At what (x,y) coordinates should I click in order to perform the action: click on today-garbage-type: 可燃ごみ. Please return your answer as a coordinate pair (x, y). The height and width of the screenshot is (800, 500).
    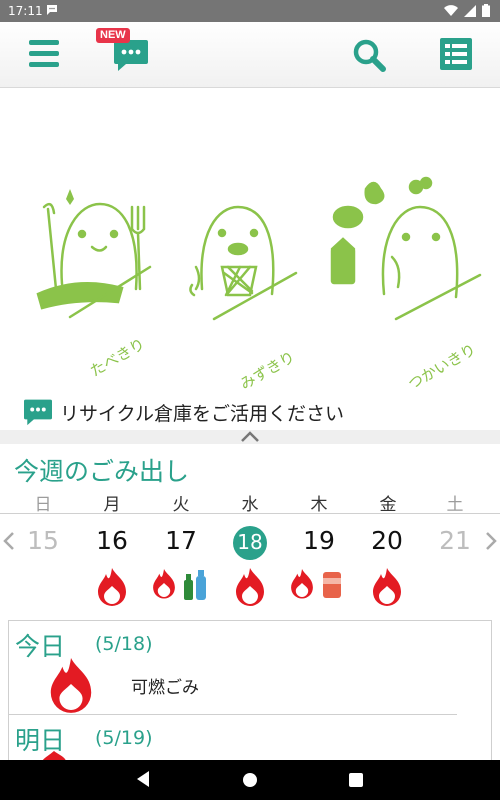
    Looking at the image, I should click on (165, 688).